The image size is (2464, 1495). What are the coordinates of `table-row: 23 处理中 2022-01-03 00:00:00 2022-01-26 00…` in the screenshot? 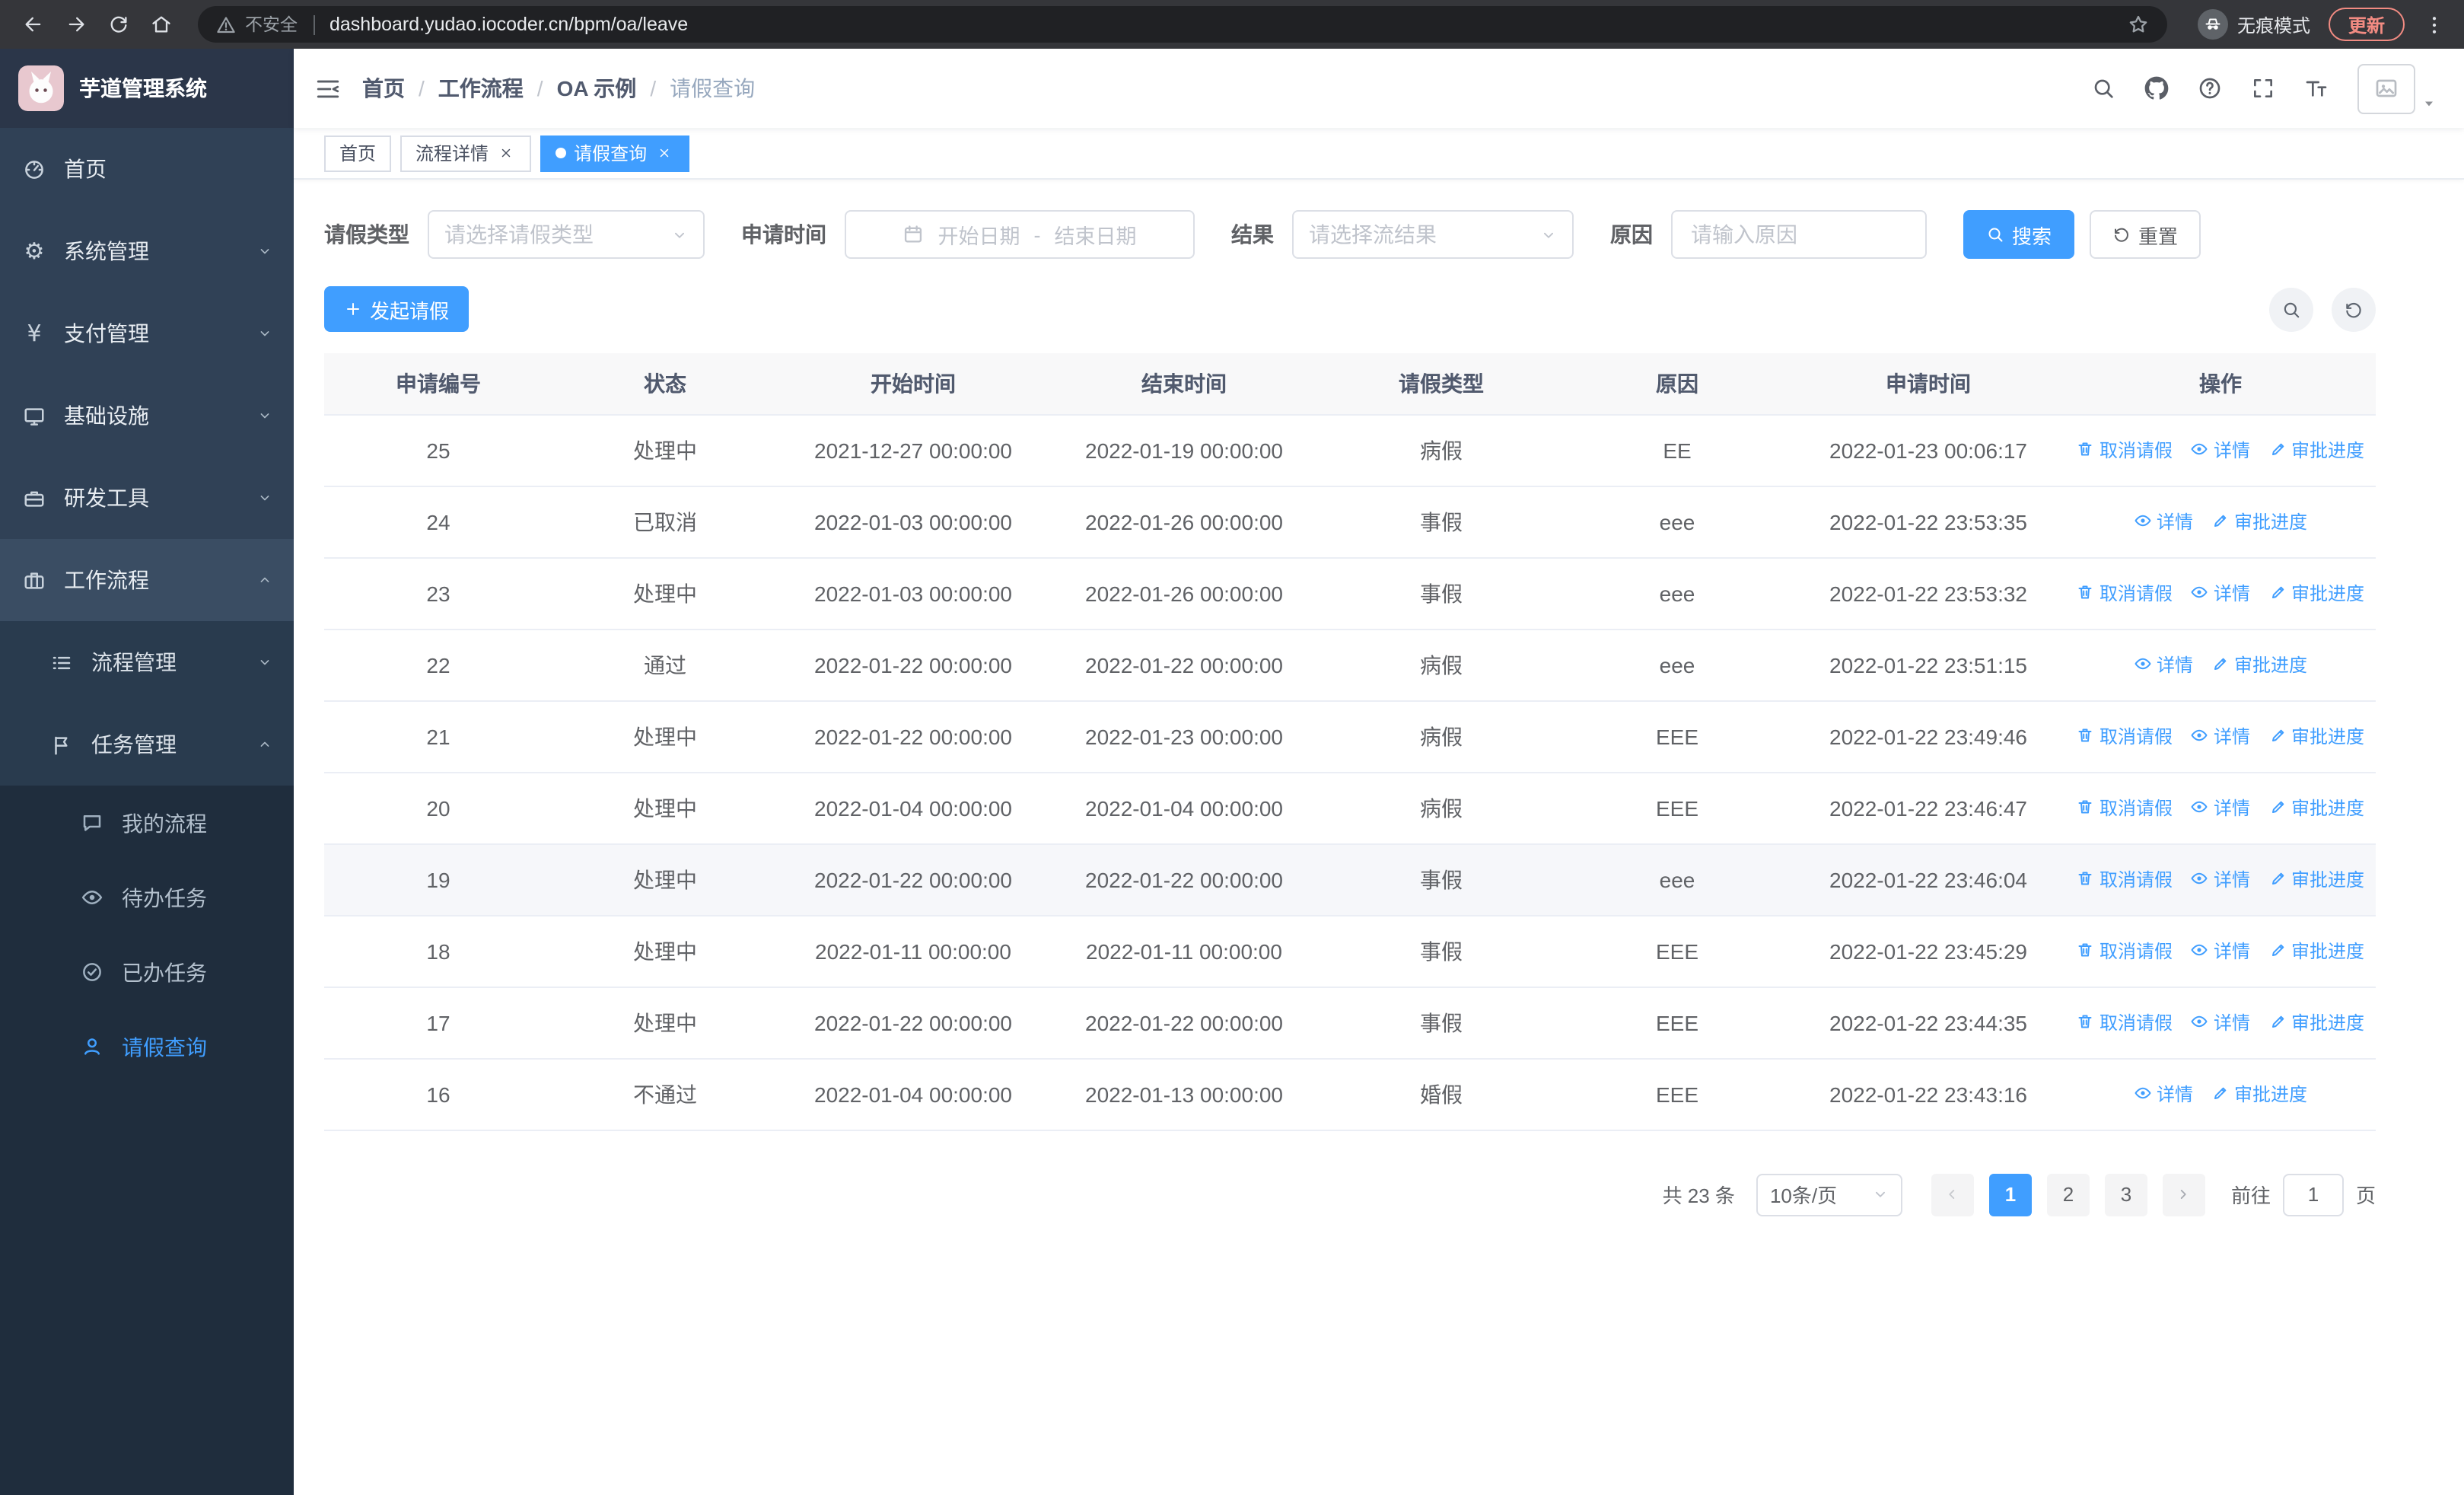 It's located at (1350, 593).